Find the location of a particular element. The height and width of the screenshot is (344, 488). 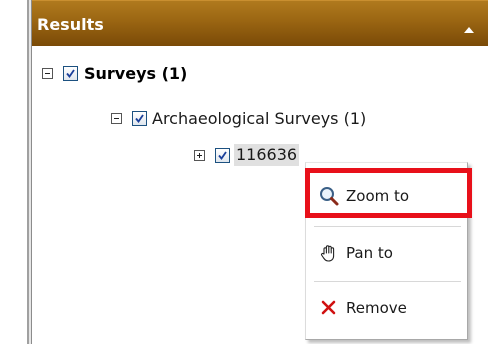

collapse-icon is located at coordinates (469, 28).